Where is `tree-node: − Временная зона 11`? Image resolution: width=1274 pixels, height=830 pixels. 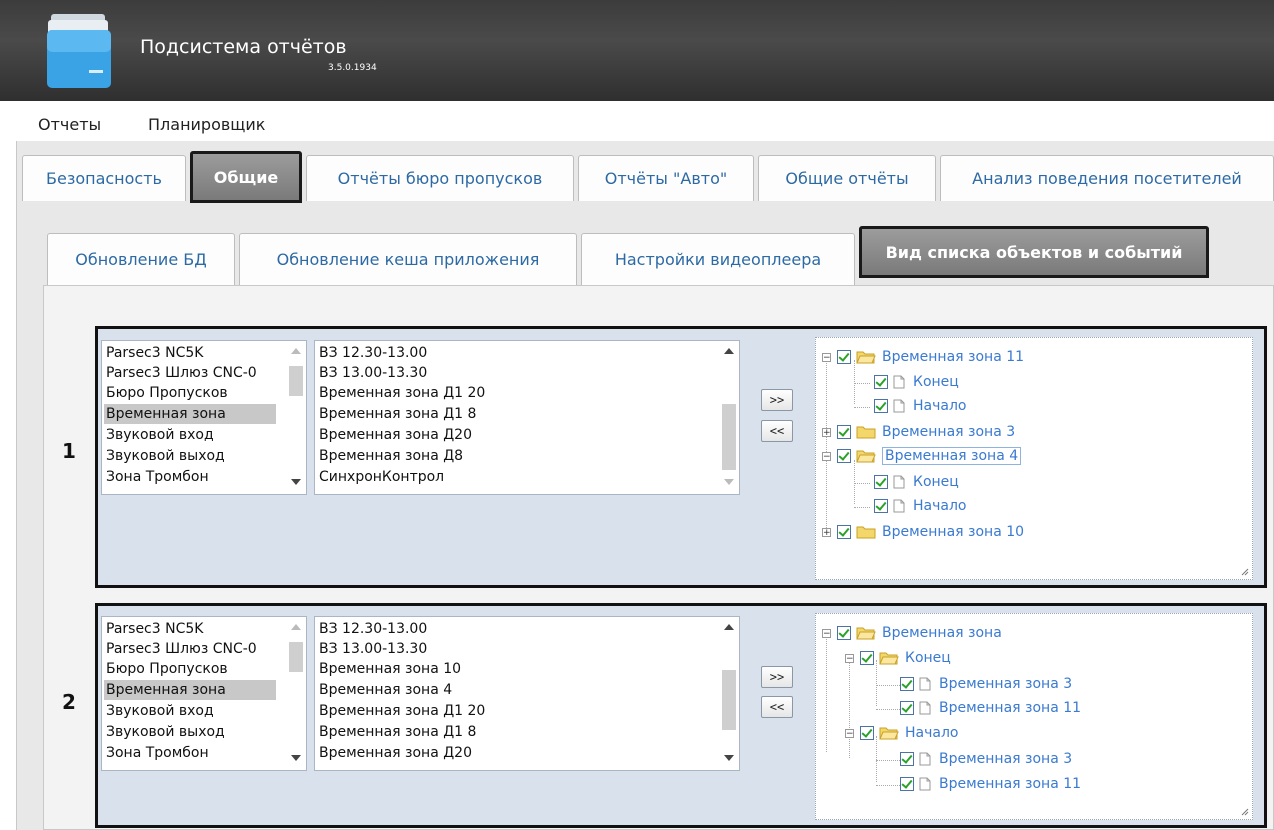
tree-node: − Временная зона 11 is located at coordinates (923, 357).